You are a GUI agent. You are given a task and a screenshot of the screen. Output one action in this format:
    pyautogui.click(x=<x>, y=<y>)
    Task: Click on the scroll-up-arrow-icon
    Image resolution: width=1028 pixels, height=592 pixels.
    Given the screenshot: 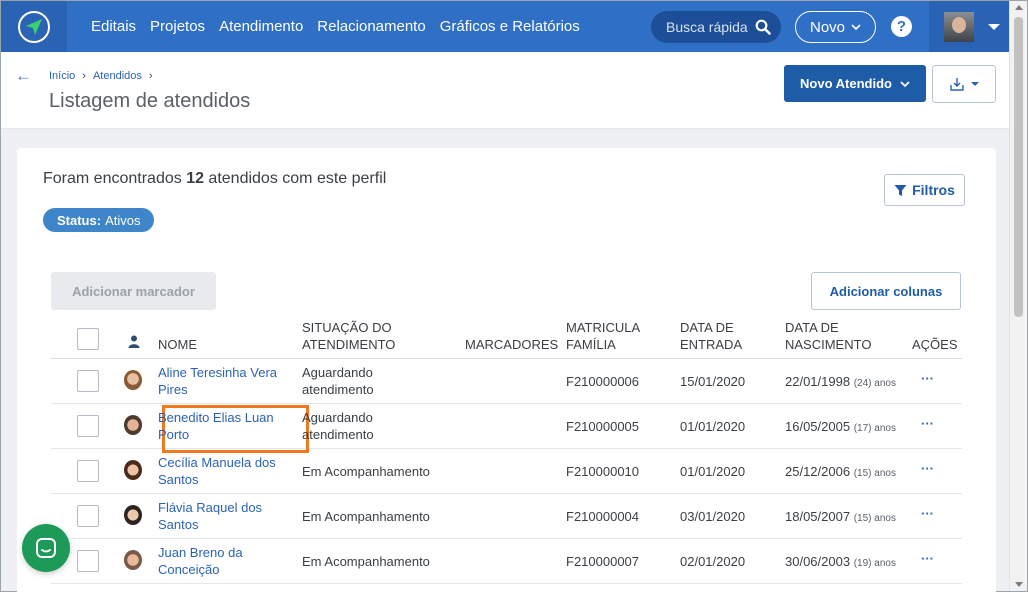 What is the action you would take?
    pyautogui.click(x=1019, y=7)
    